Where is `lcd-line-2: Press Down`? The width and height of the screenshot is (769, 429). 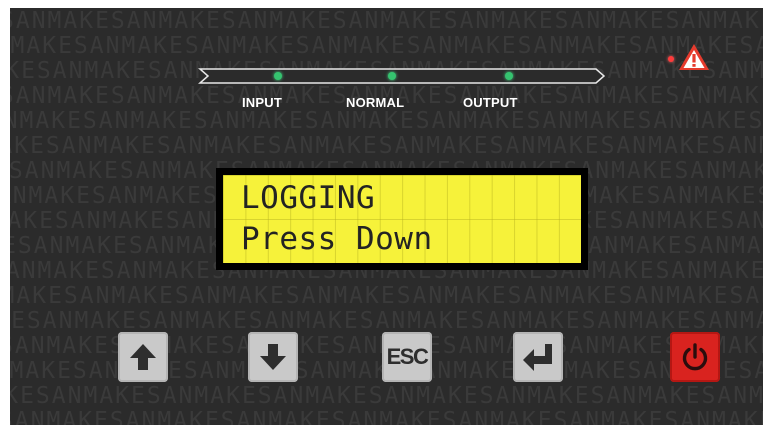
lcd-line-2: Press Down is located at coordinates (337, 239).